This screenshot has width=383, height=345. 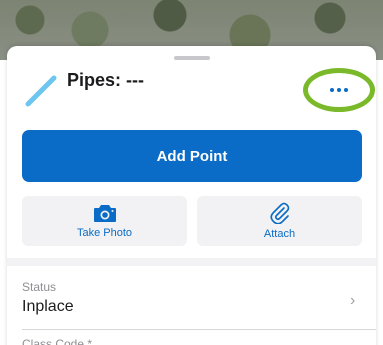 I want to click on chevron-right-icon: ›, so click(x=353, y=300).